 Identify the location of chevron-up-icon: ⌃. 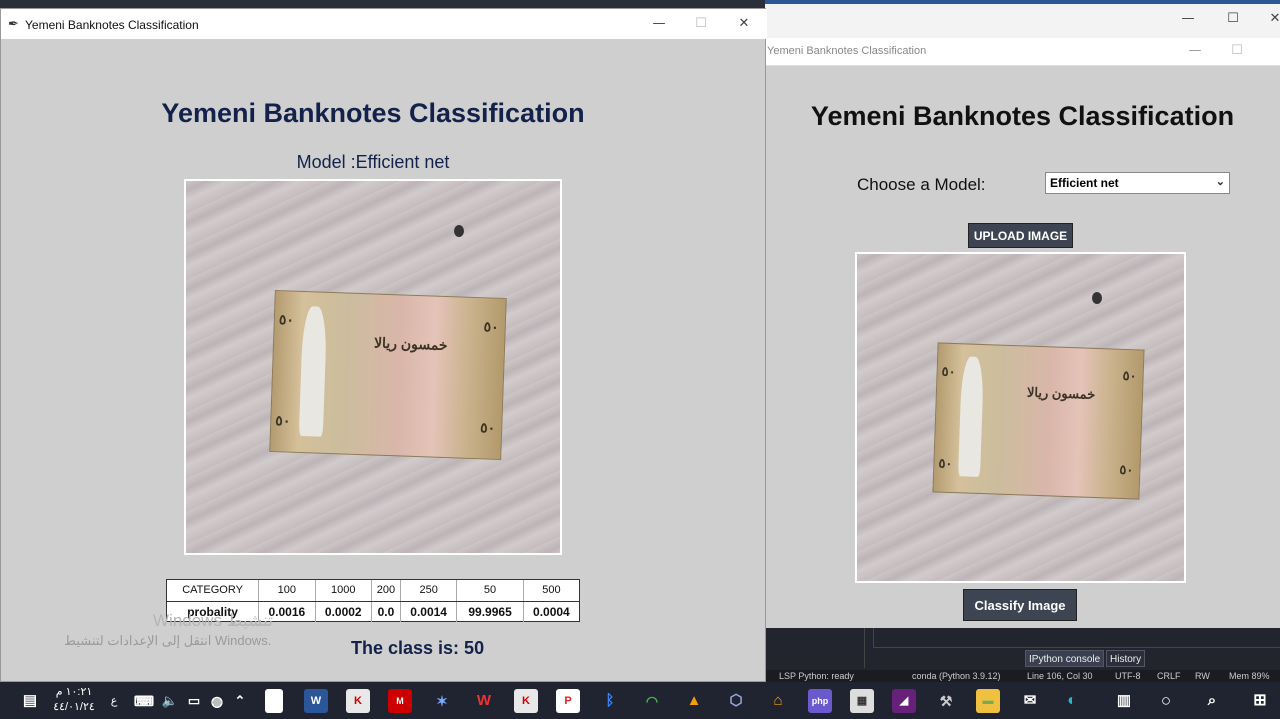
(240, 701).